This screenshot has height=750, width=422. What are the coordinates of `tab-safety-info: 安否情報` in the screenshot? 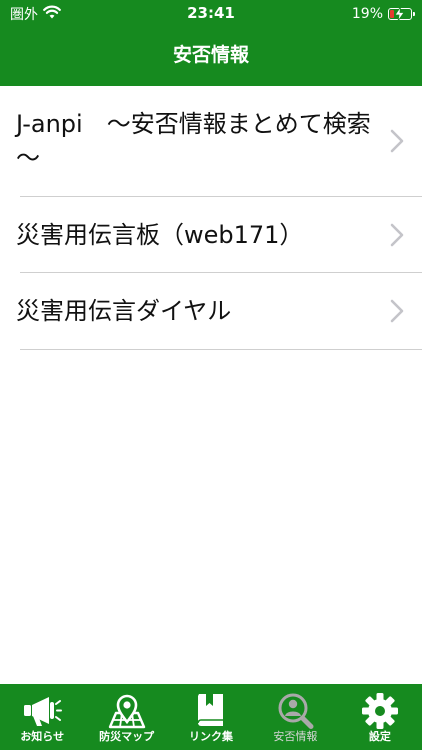 It's located at (295, 717).